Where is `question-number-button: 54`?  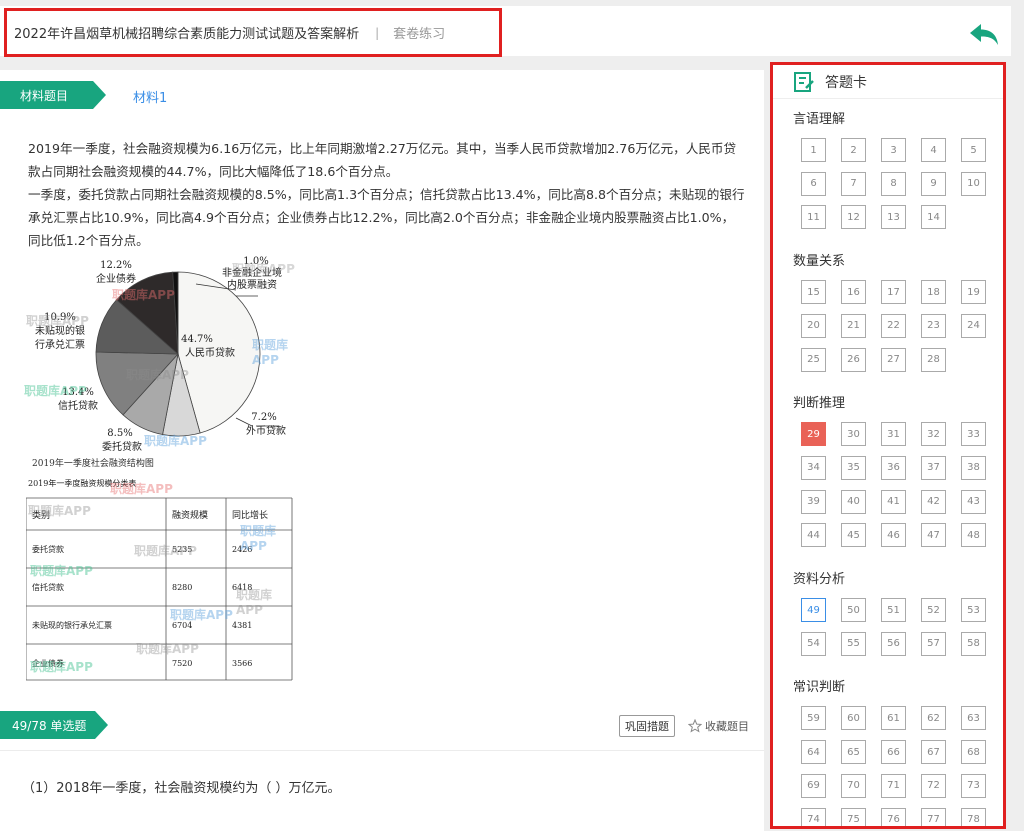
question-number-button: 54 is located at coordinates (813, 643).